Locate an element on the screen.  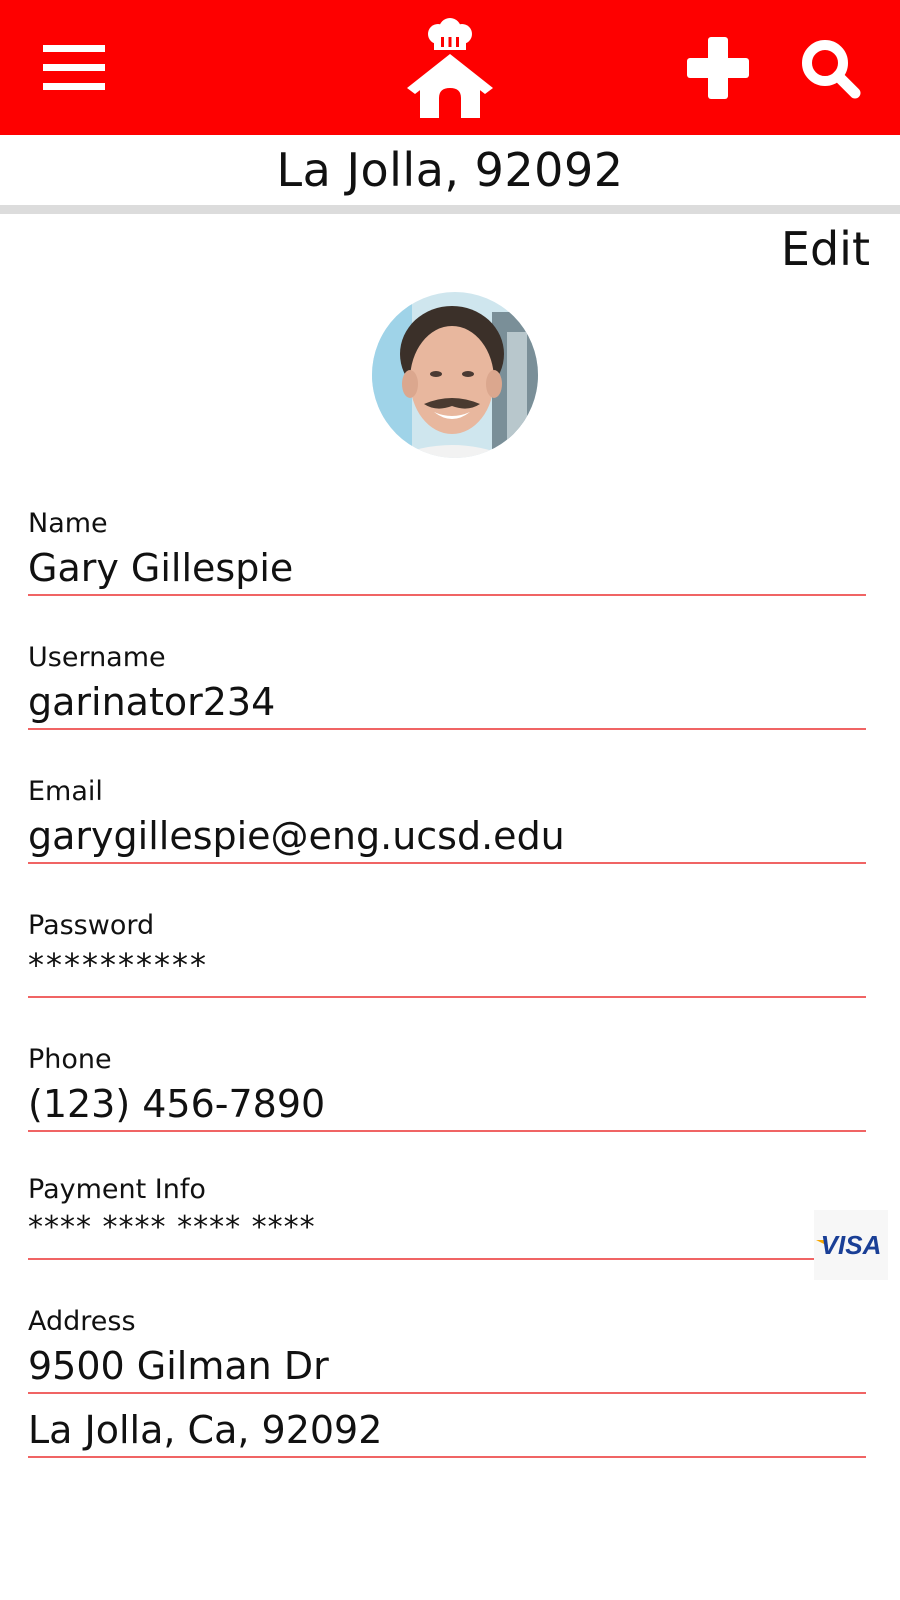
hamburger-menu-icon is located at coordinates (74, 68).